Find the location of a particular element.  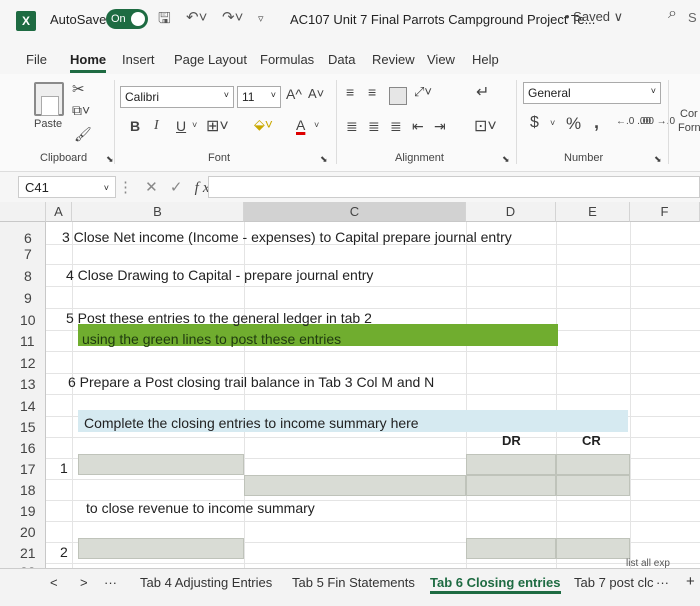

menu-formulas: Formulas is located at coordinates (287, 59).